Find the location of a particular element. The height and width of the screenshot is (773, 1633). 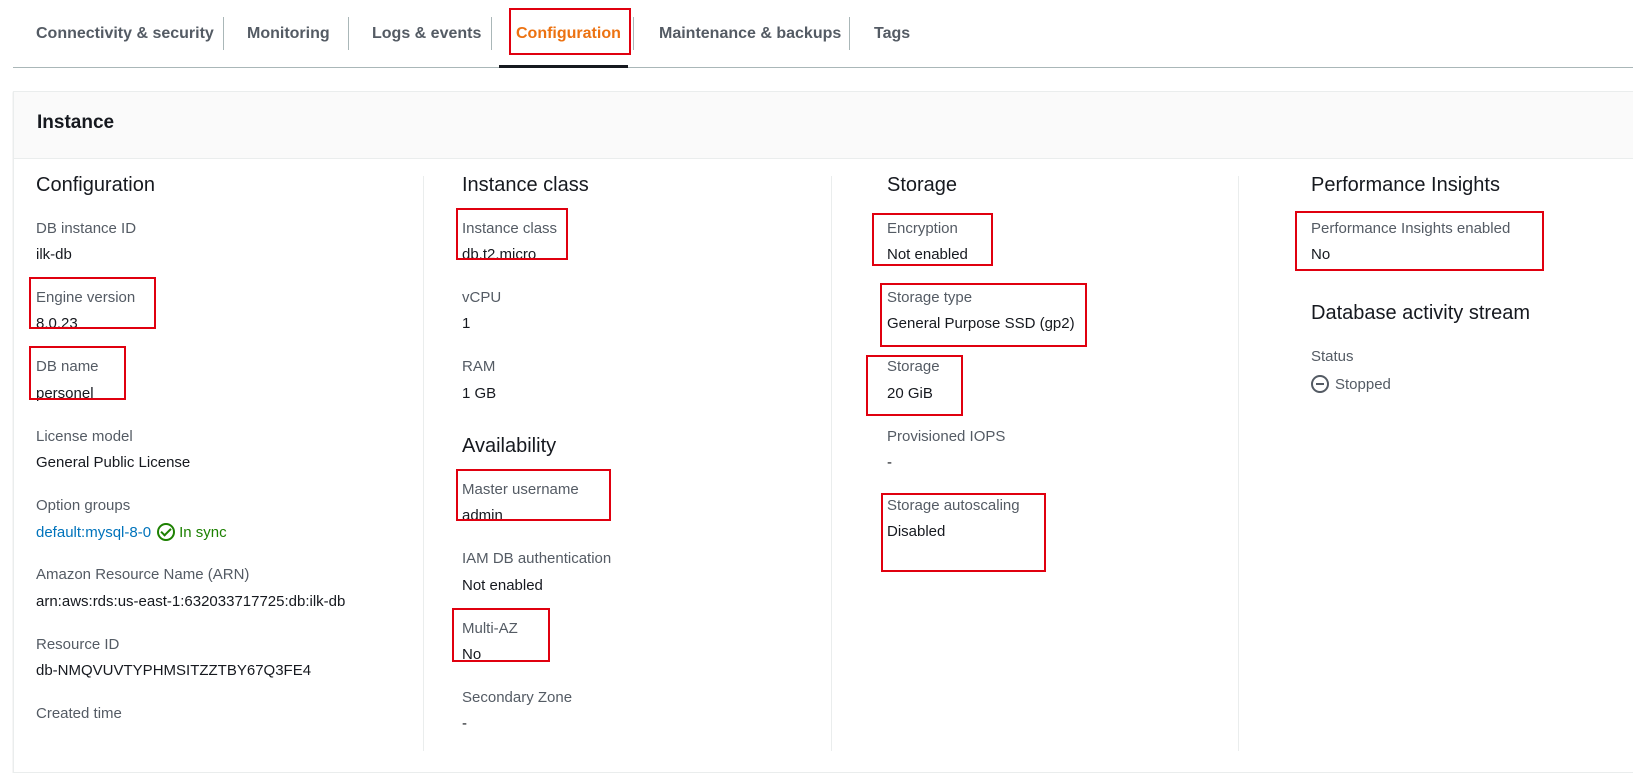

storage-label: Storage is located at coordinates (913, 366).